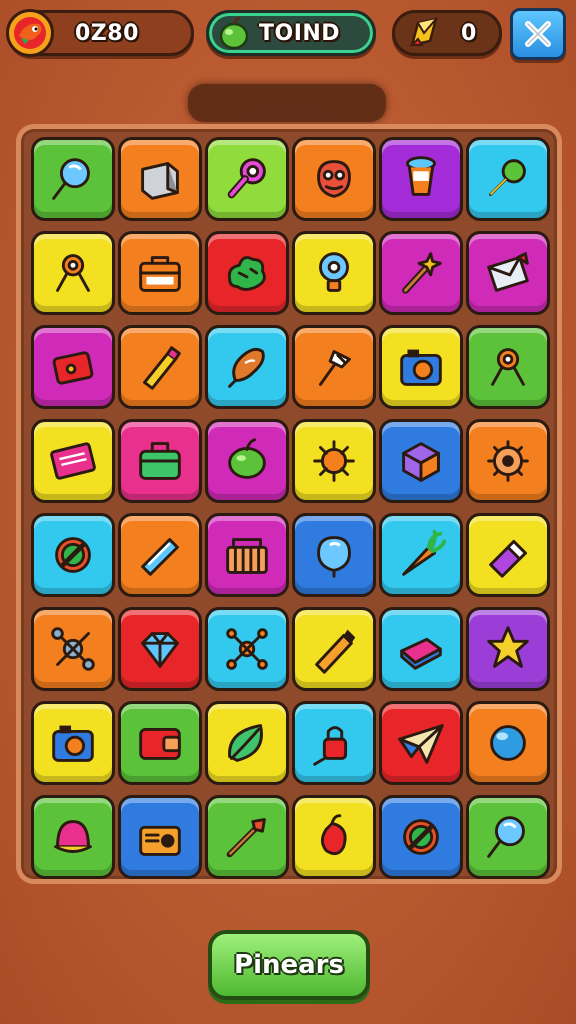 This screenshot has height=1024, width=576. I want to click on tile-r6-c2, so click(160, 649).